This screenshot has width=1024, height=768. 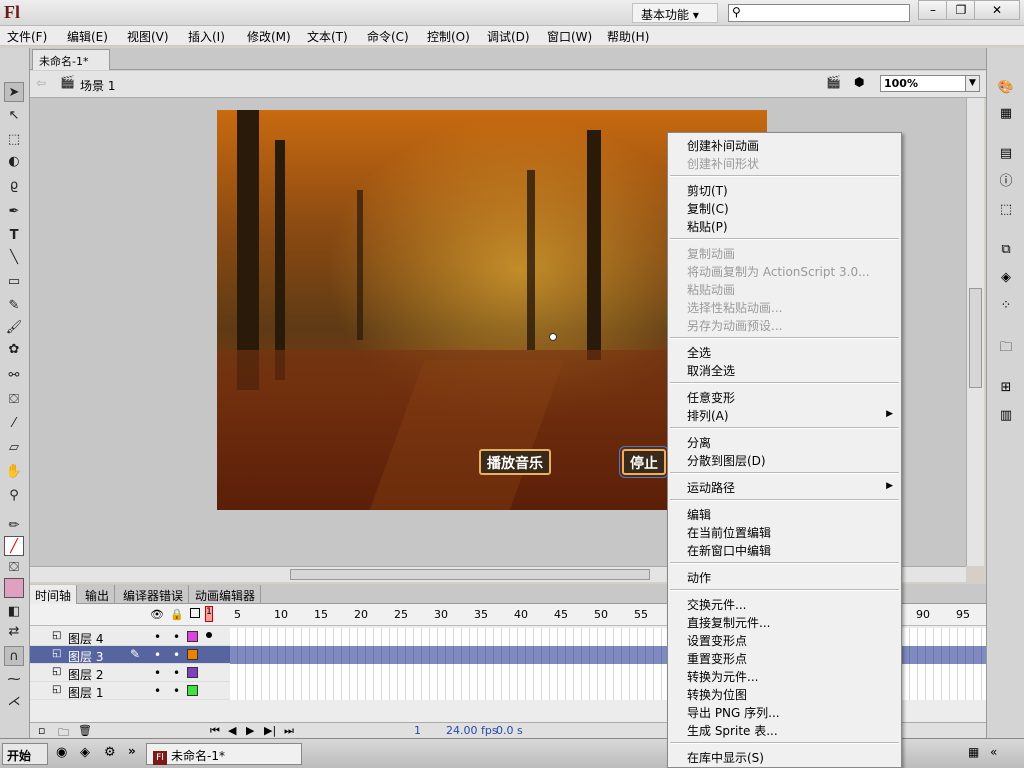 I want to click on chevron-right-icon: », so click(x=132, y=751).